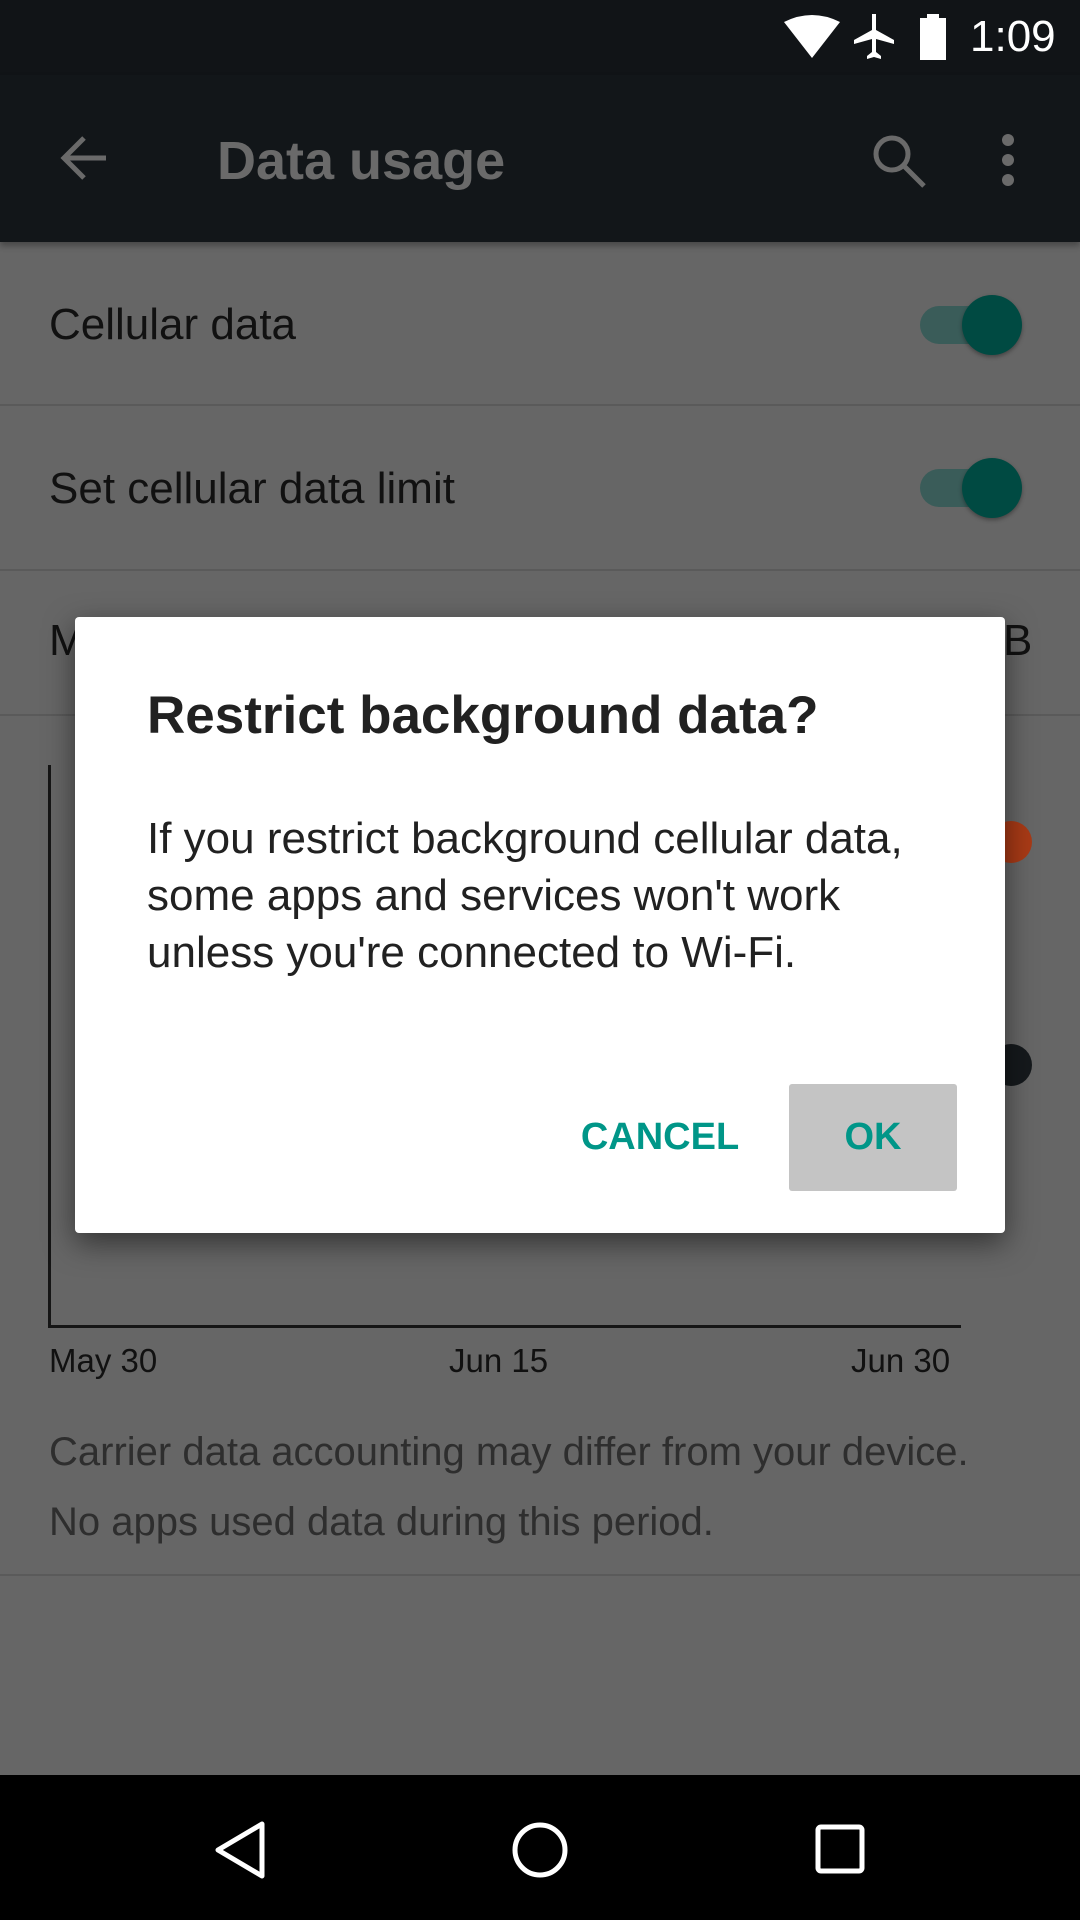 This screenshot has width=1080, height=1920. What do you see at coordinates (901, 1360) in the screenshot?
I see `x-label-end: Jun 30` at bounding box center [901, 1360].